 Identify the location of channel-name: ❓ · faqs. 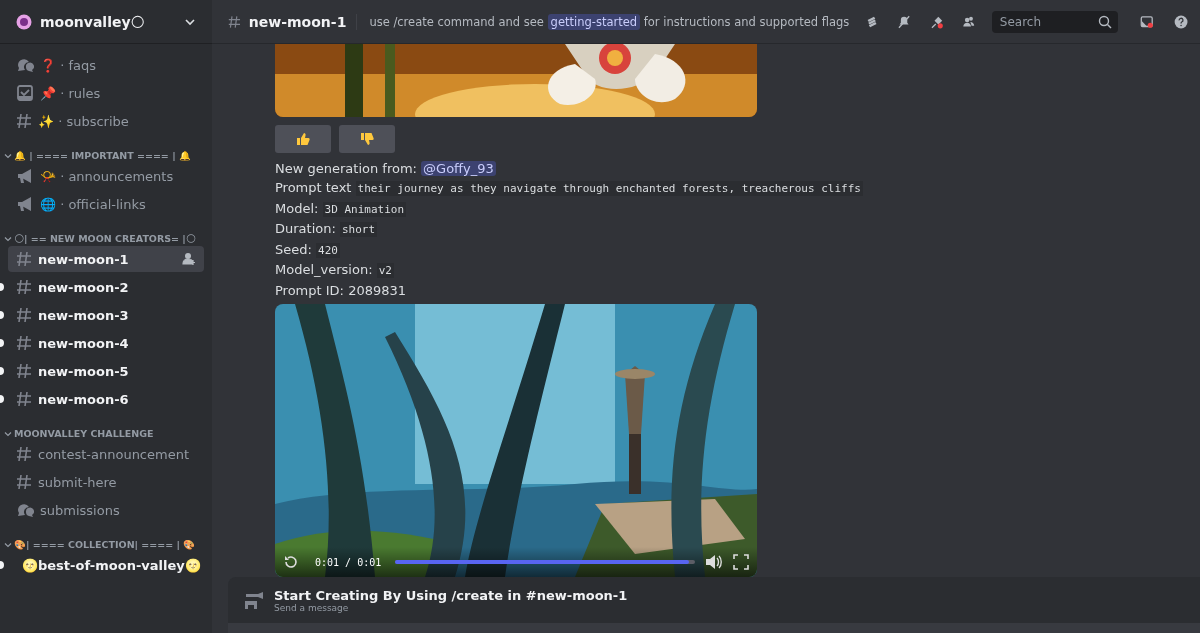
(68, 65).